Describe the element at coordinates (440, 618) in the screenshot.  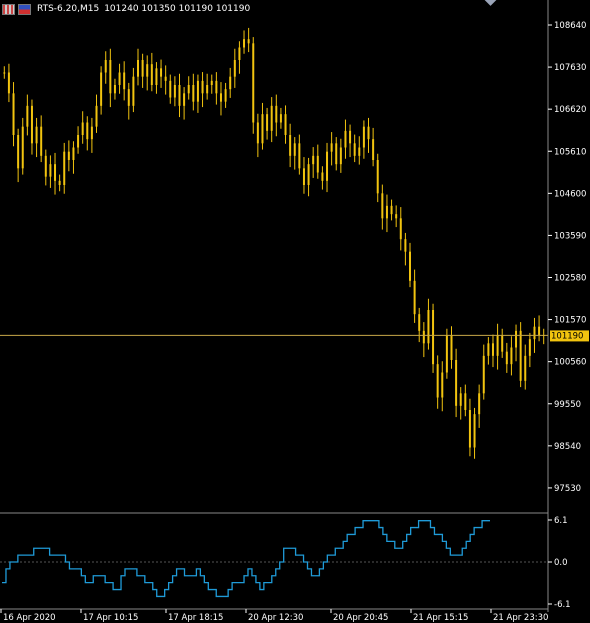
I see `time-tick-label: 21 Apr 15:15` at that location.